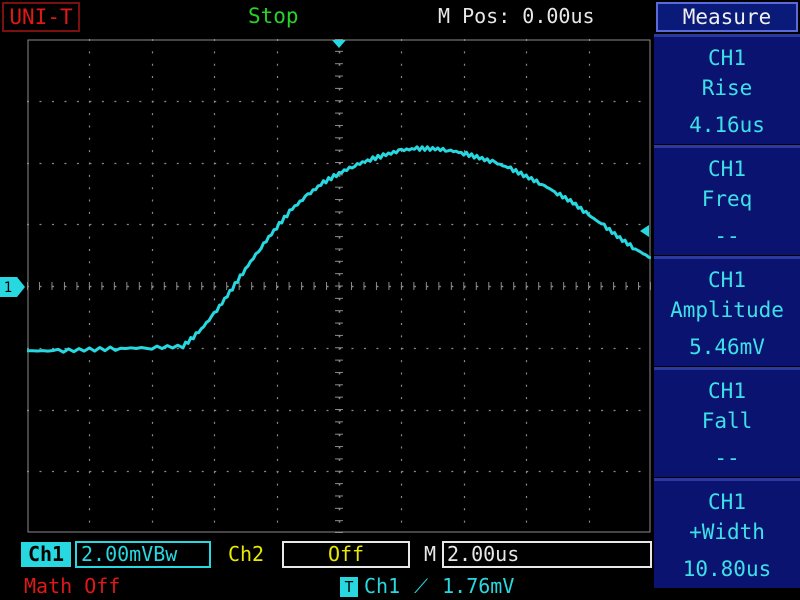 The height and width of the screenshot is (600, 800). What do you see at coordinates (46, 554) in the screenshot?
I see `ch1-label: Ch1` at bounding box center [46, 554].